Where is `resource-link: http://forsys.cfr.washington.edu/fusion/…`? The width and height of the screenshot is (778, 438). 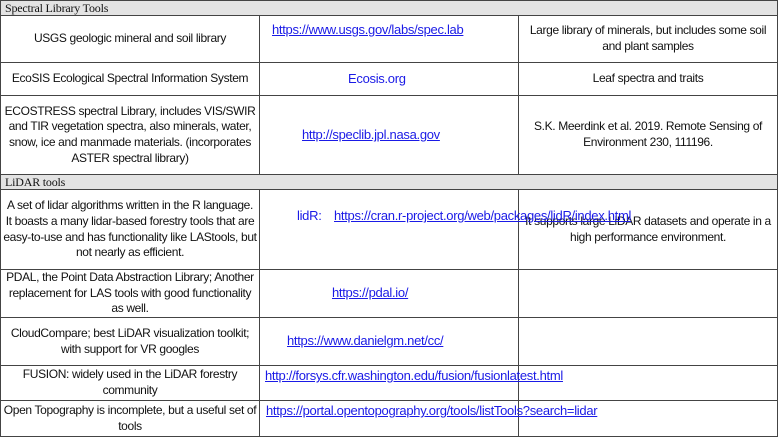
resource-link: http://forsys.cfr.washington.edu/fusion/… is located at coordinates (414, 376).